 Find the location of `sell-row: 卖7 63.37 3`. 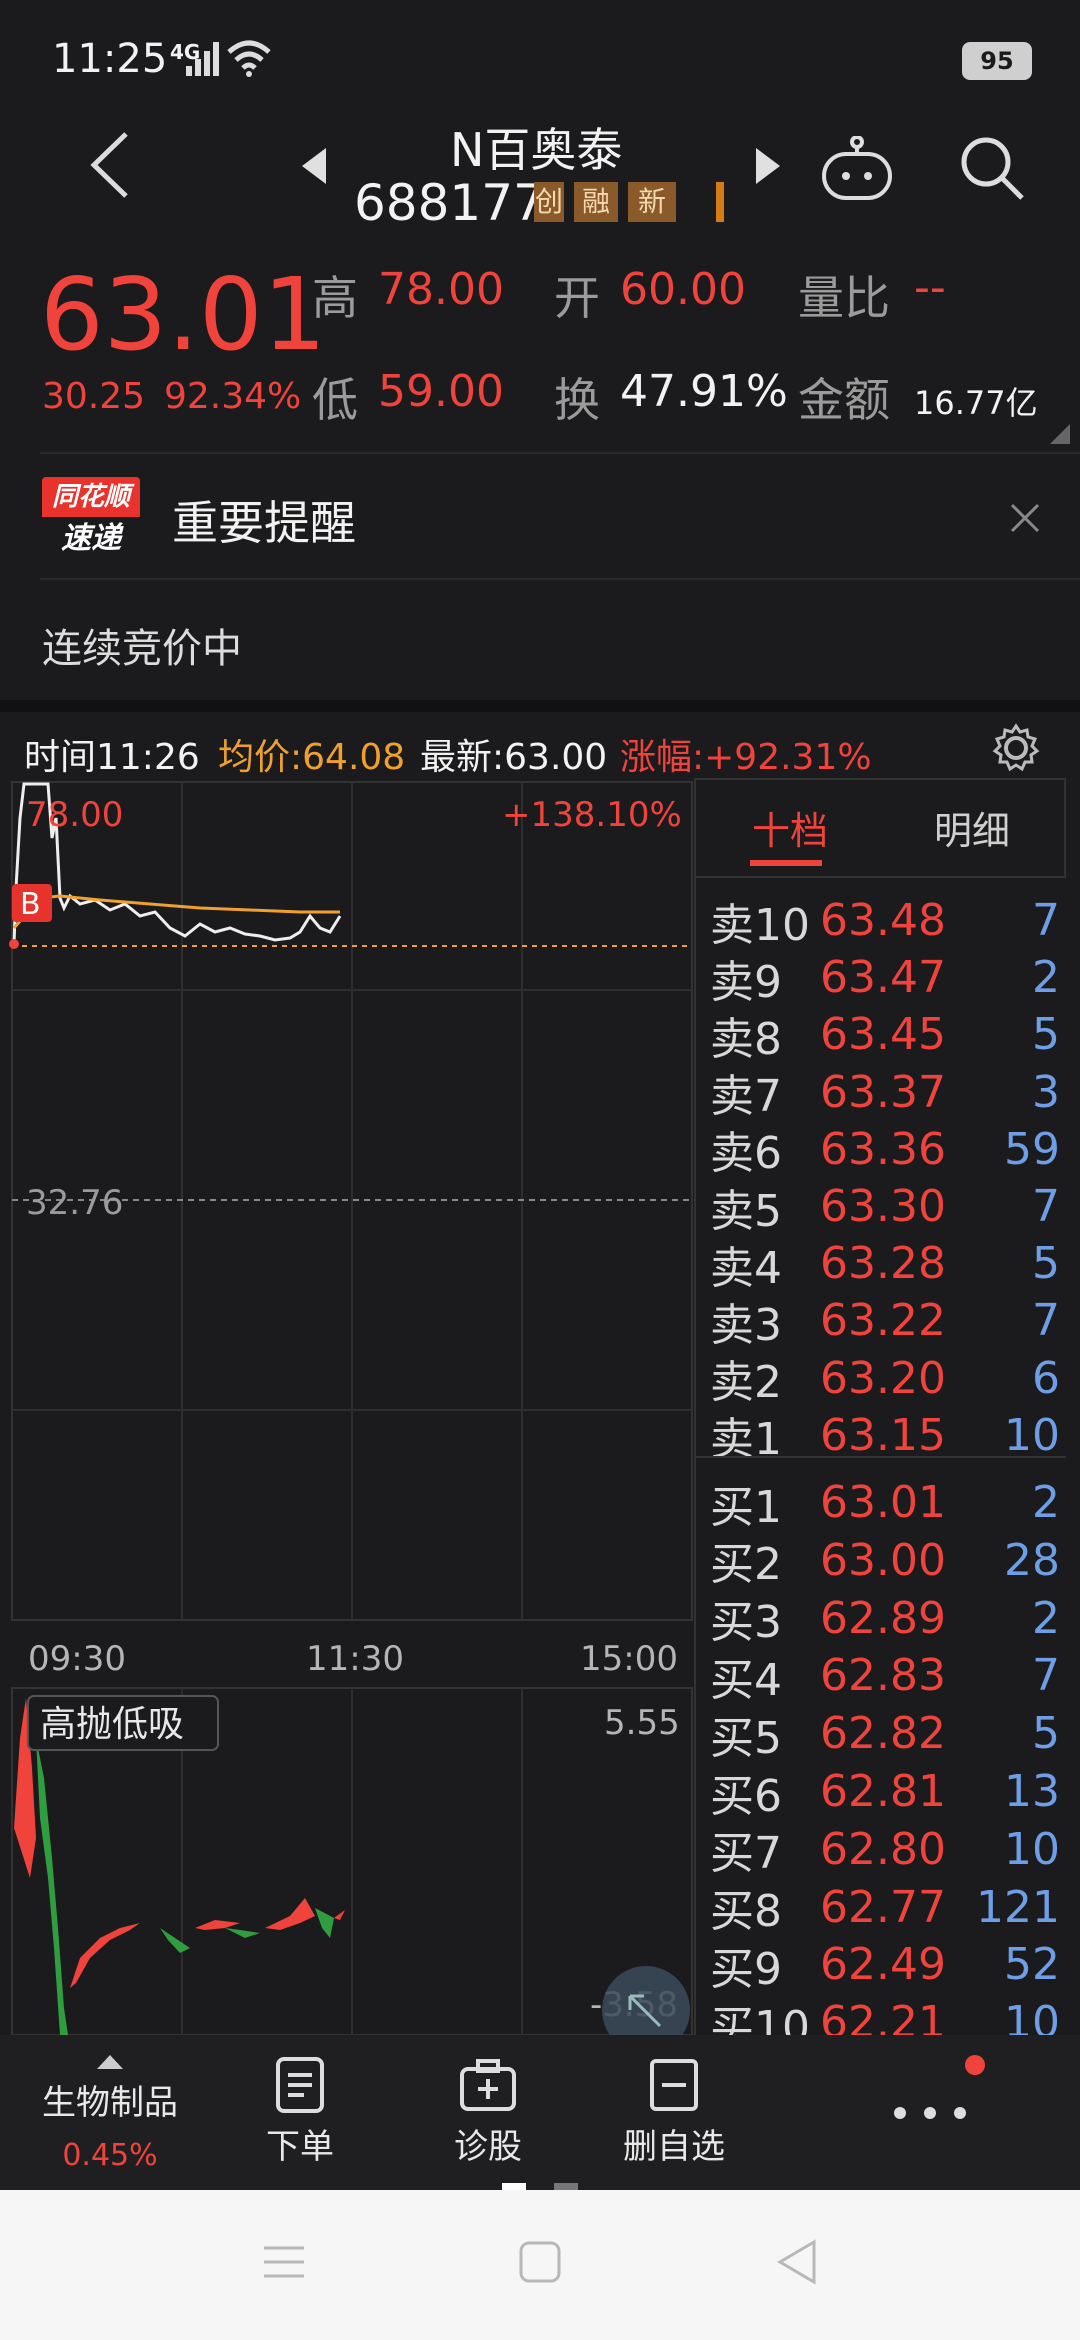

sell-row: 卖7 63.37 3 is located at coordinates (885, 1093).